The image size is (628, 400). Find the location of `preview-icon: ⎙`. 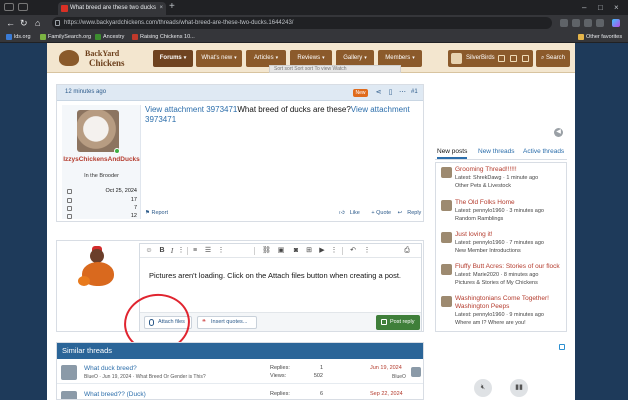

preview-icon: ⎙ is located at coordinates (407, 251).